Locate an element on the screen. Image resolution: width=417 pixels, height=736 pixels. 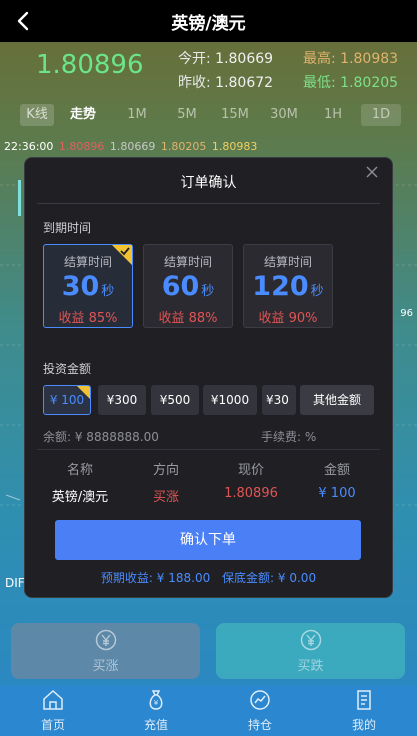
nav-deposit: ¥ 充值 is located at coordinates (156, 710).